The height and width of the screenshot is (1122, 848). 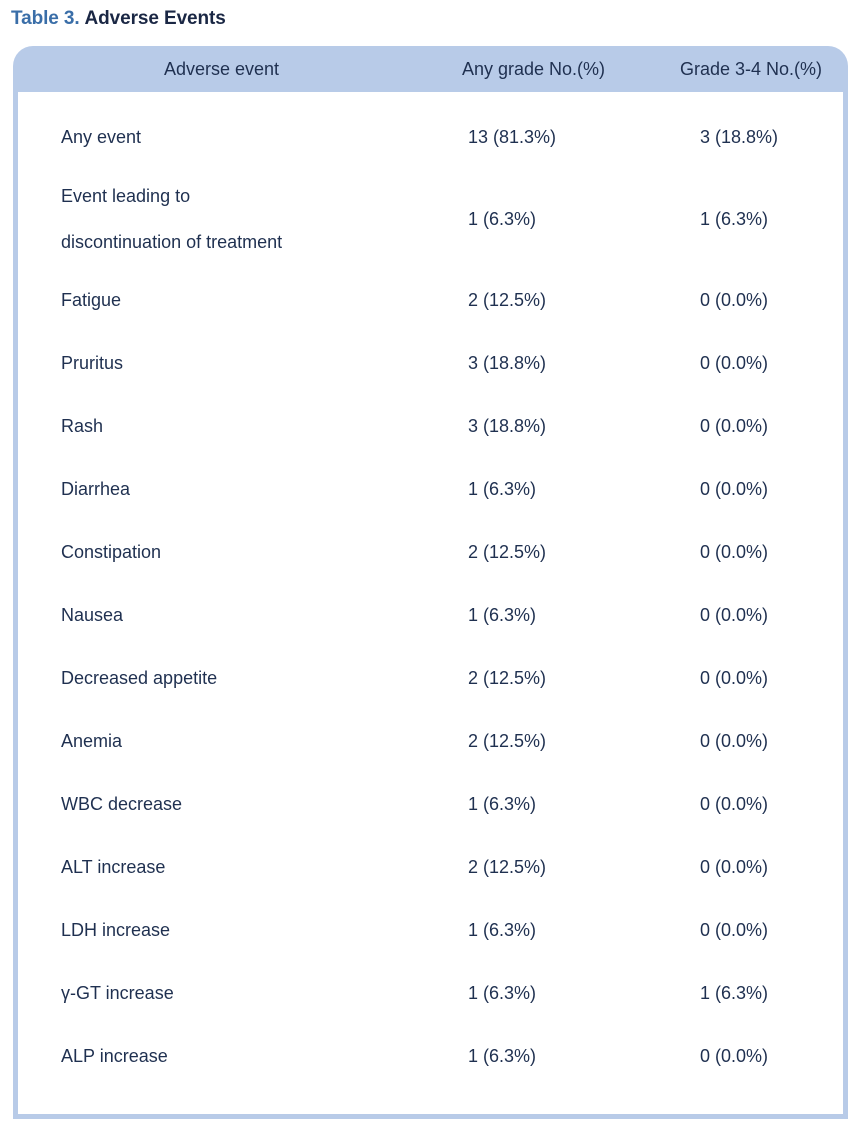 I want to click on cell-adverse-event-line: Pruritus, so click(x=92, y=363).